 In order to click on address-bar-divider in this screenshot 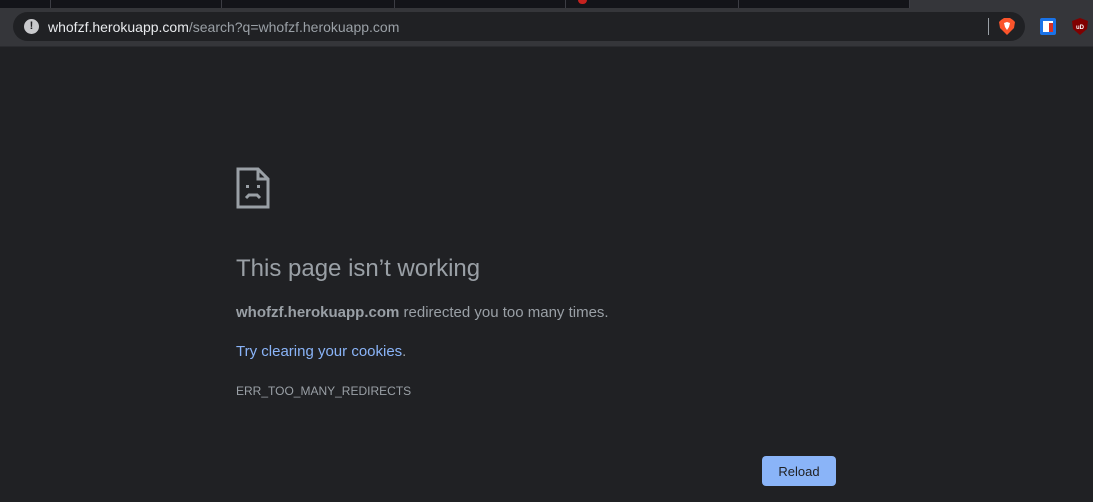, I will do `click(988, 26)`.